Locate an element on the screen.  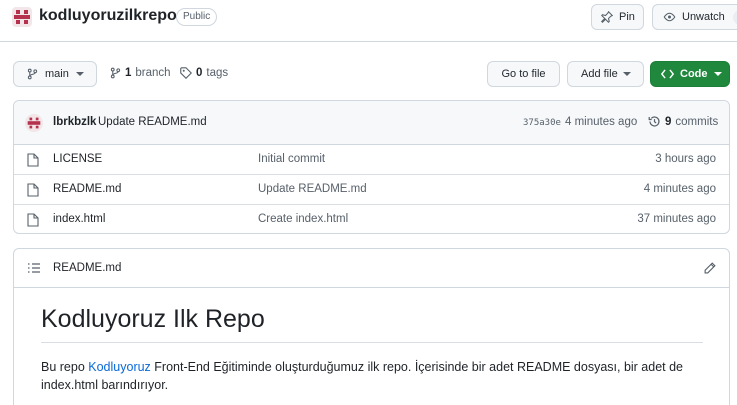
readme-filename: README.md is located at coordinates (87, 268).